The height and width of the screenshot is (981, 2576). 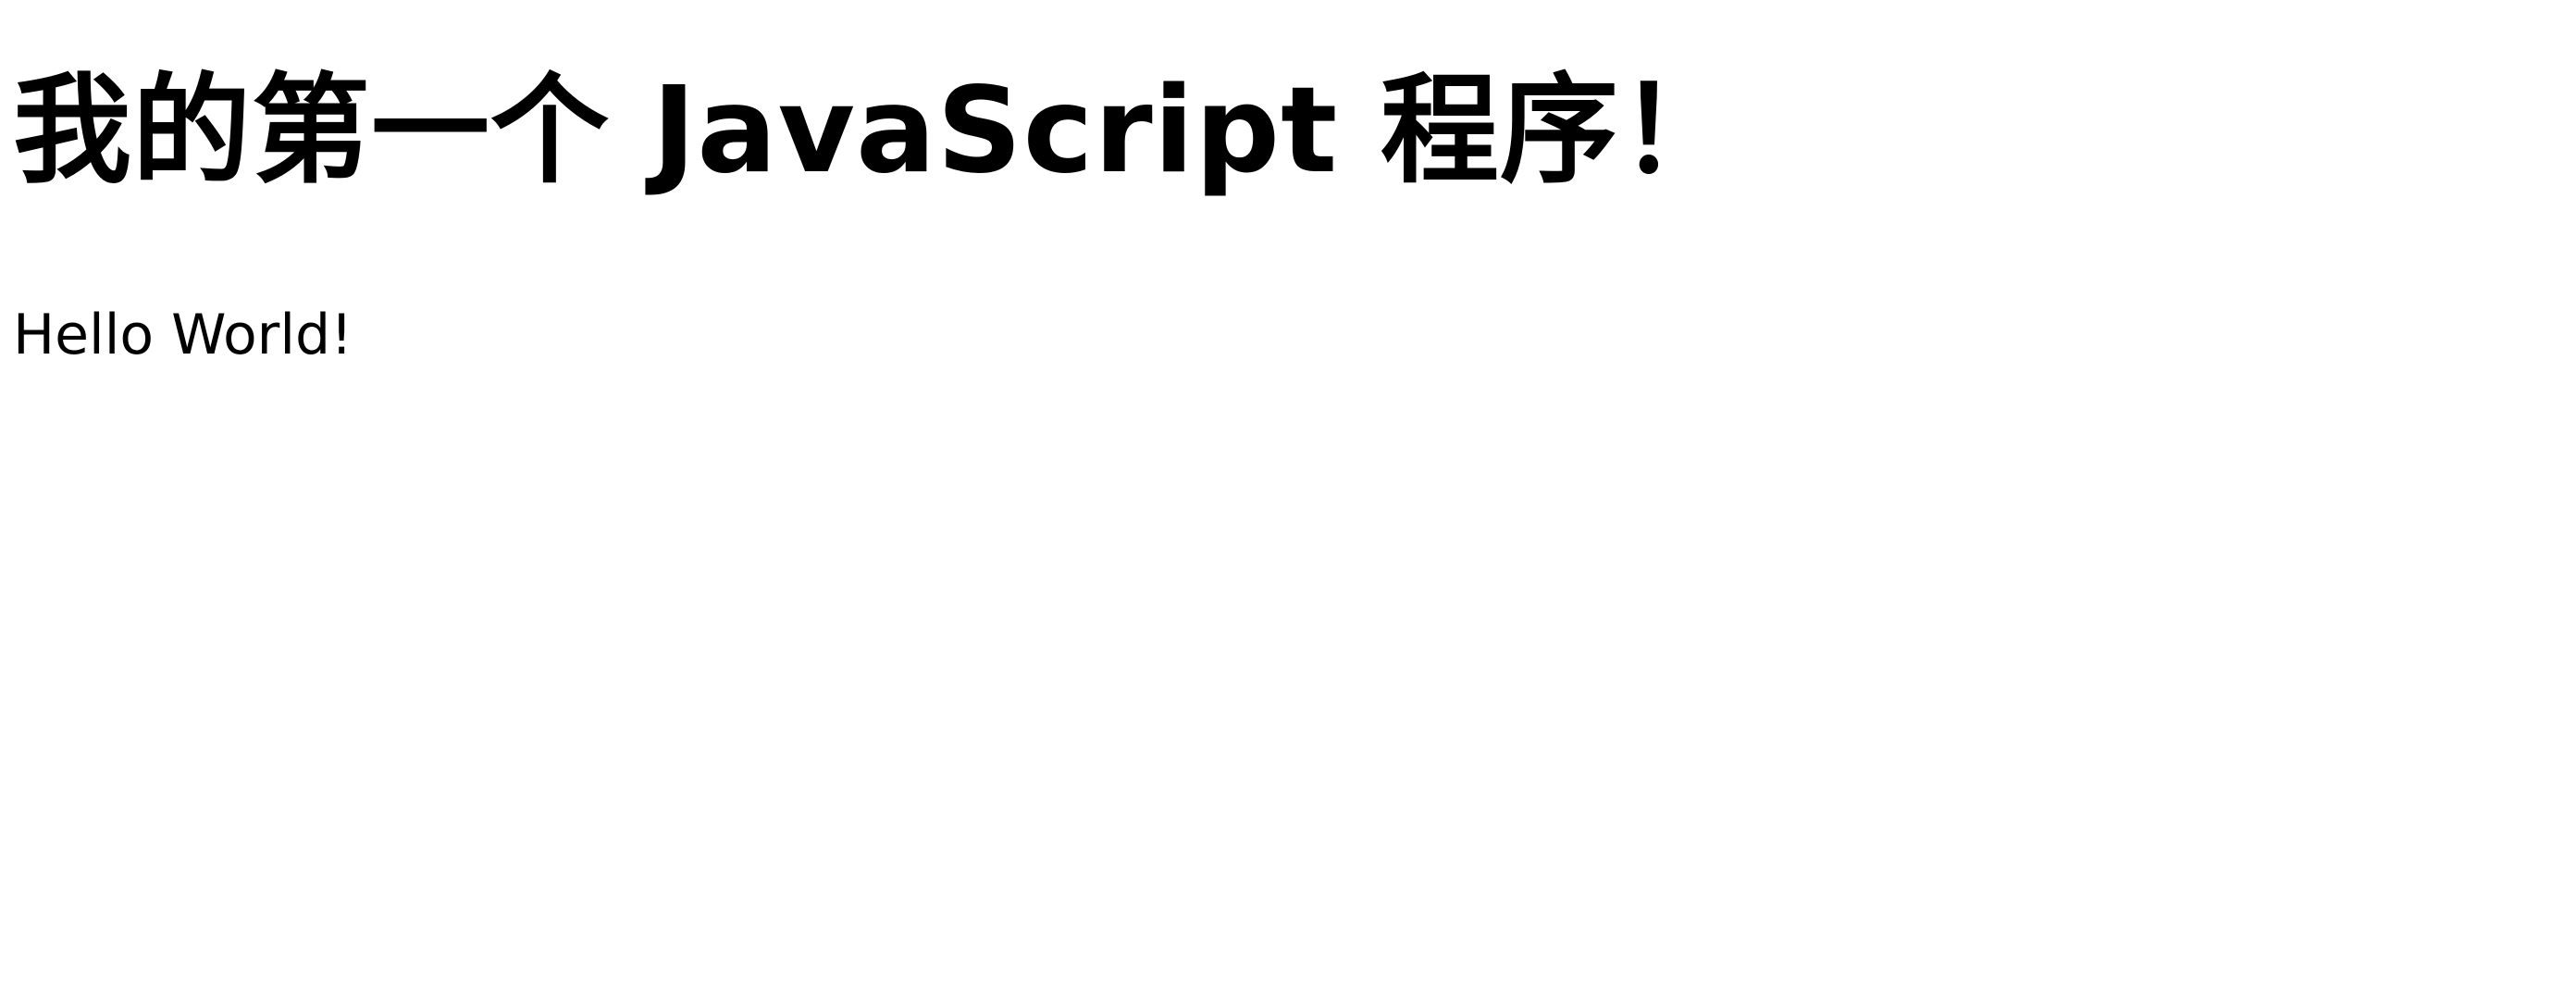 I want to click on demo-paragraph: Hello World!, so click(x=183, y=335).